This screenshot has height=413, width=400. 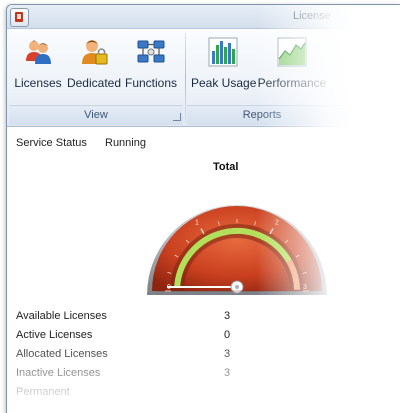 I want to click on service-status-value: Running, so click(x=125, y=143).